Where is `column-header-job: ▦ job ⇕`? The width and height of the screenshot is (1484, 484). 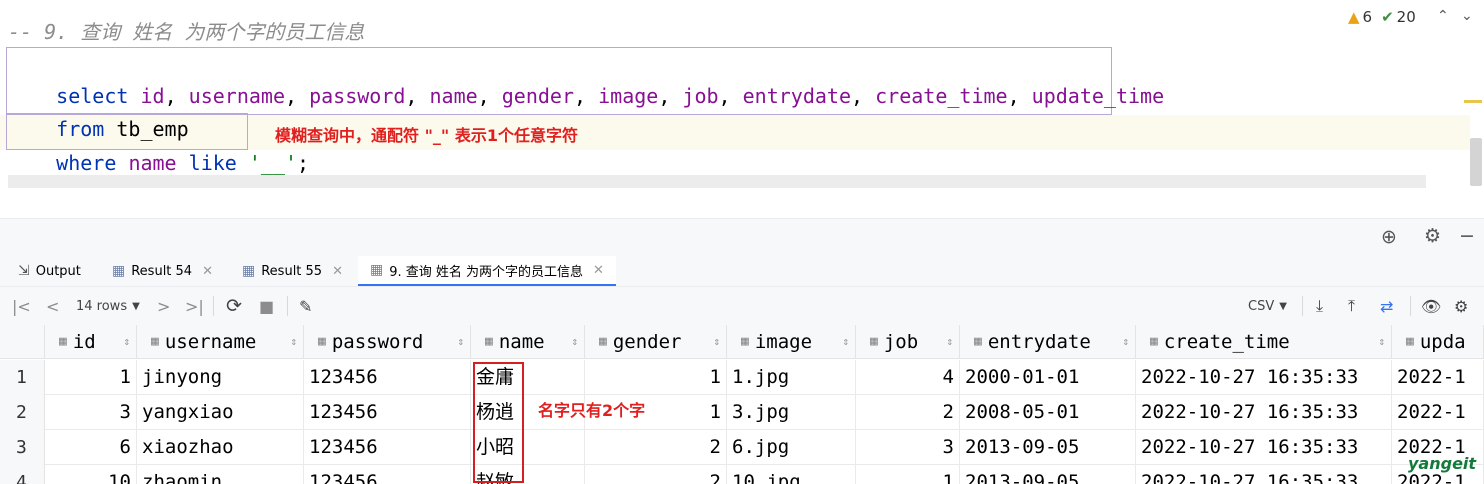 column-header-job: ▦ job ⇕ is located at coordinates (908, 342).